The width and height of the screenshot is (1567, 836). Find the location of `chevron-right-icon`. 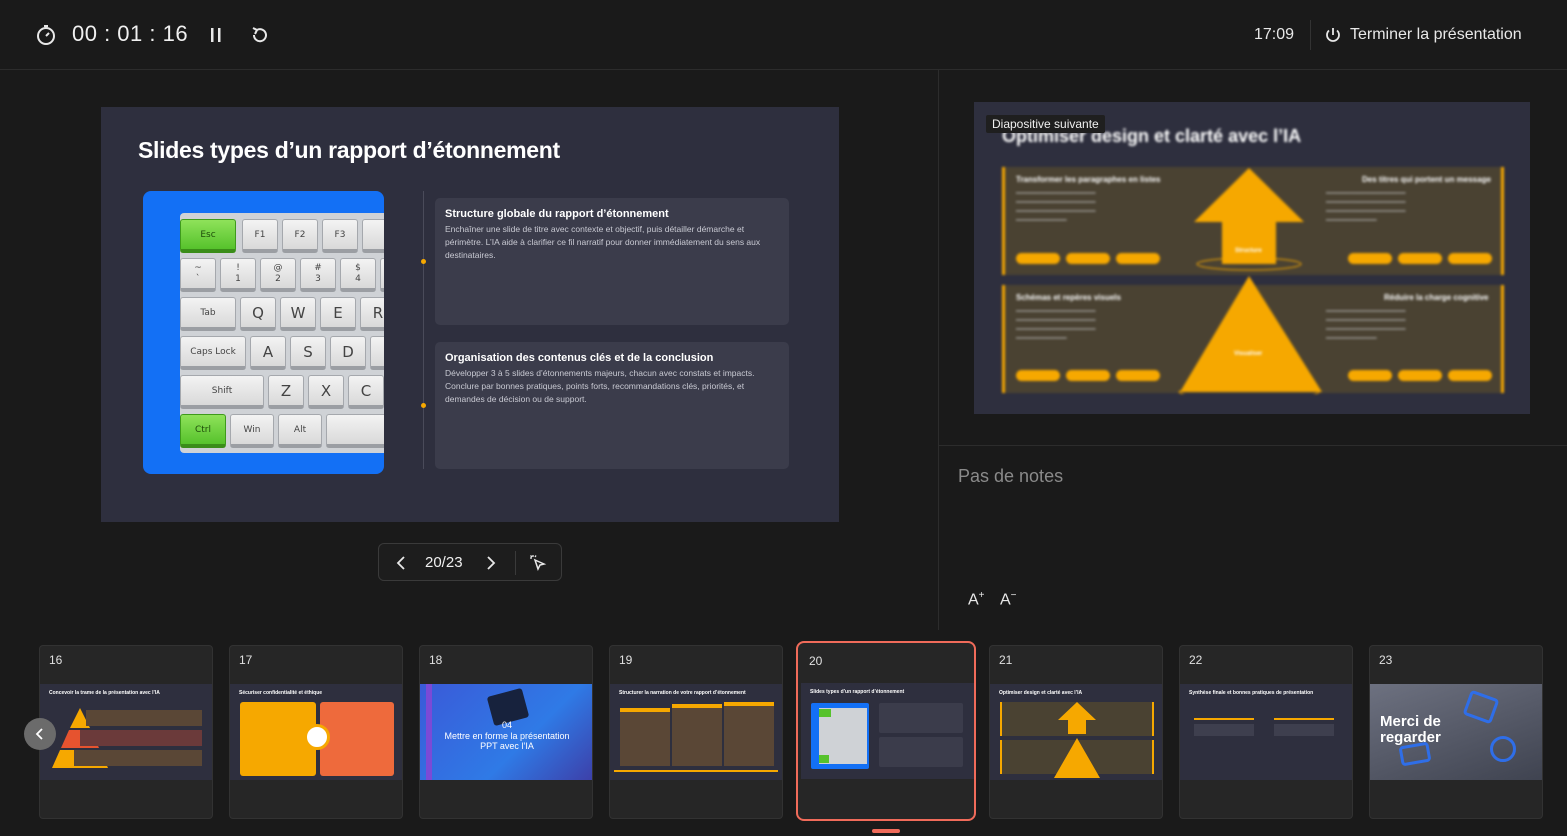

chevron-right-icon is located at coordinates (491, 563).